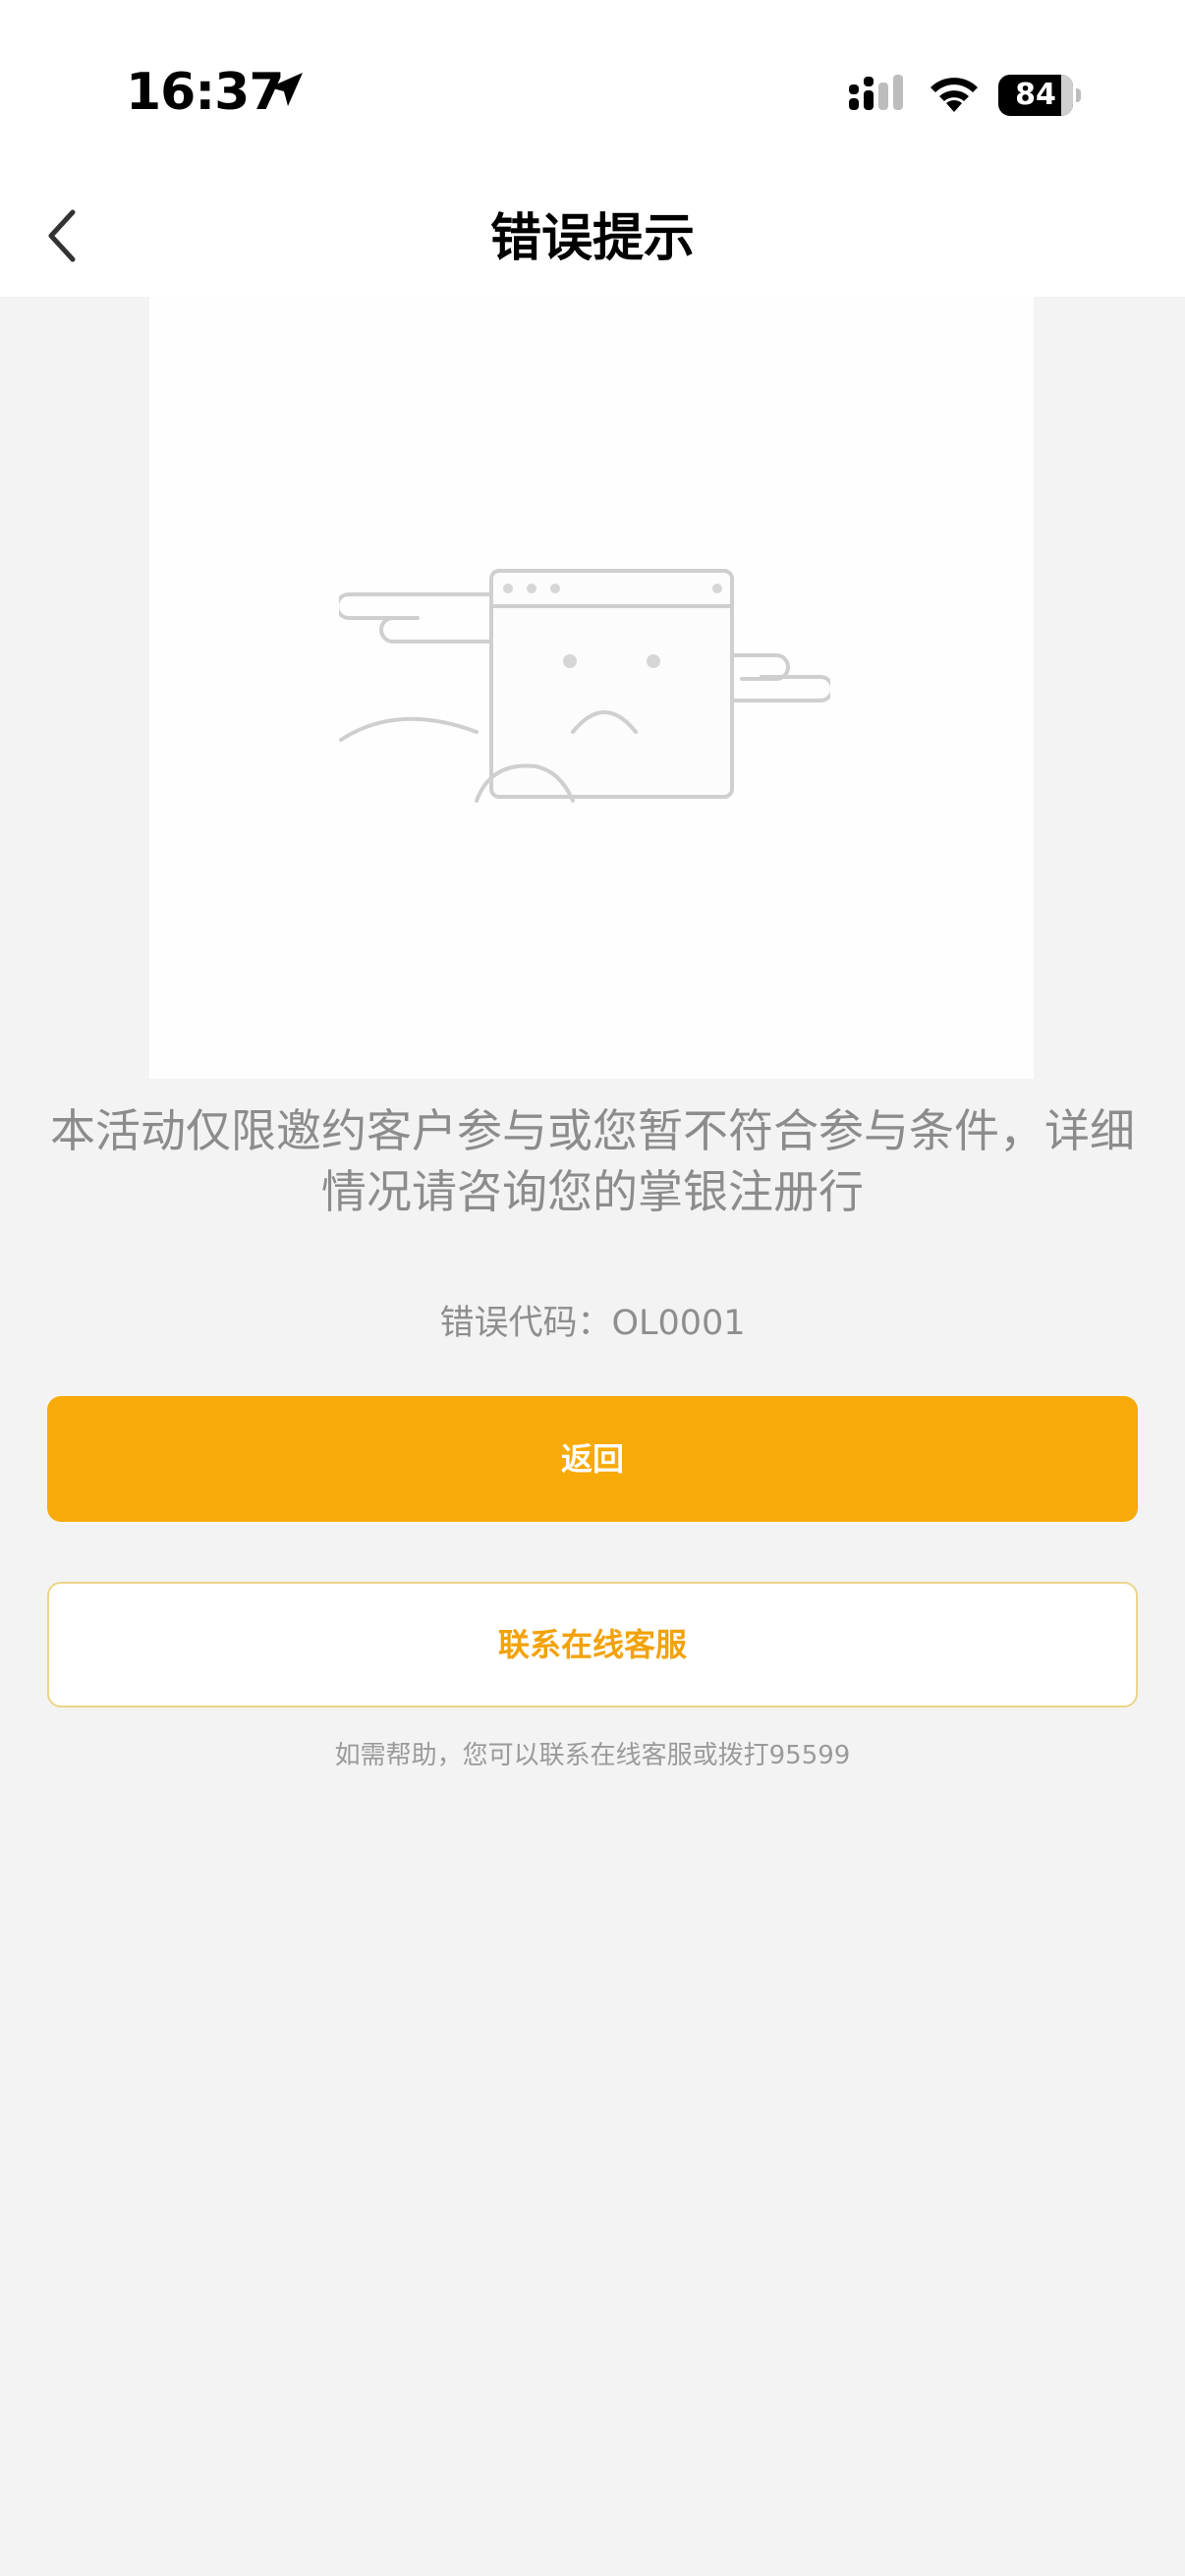 Image resolution: width=1185 pixels, height=2576 pixels. I want to click on wifi-icon, so click(955, 95).